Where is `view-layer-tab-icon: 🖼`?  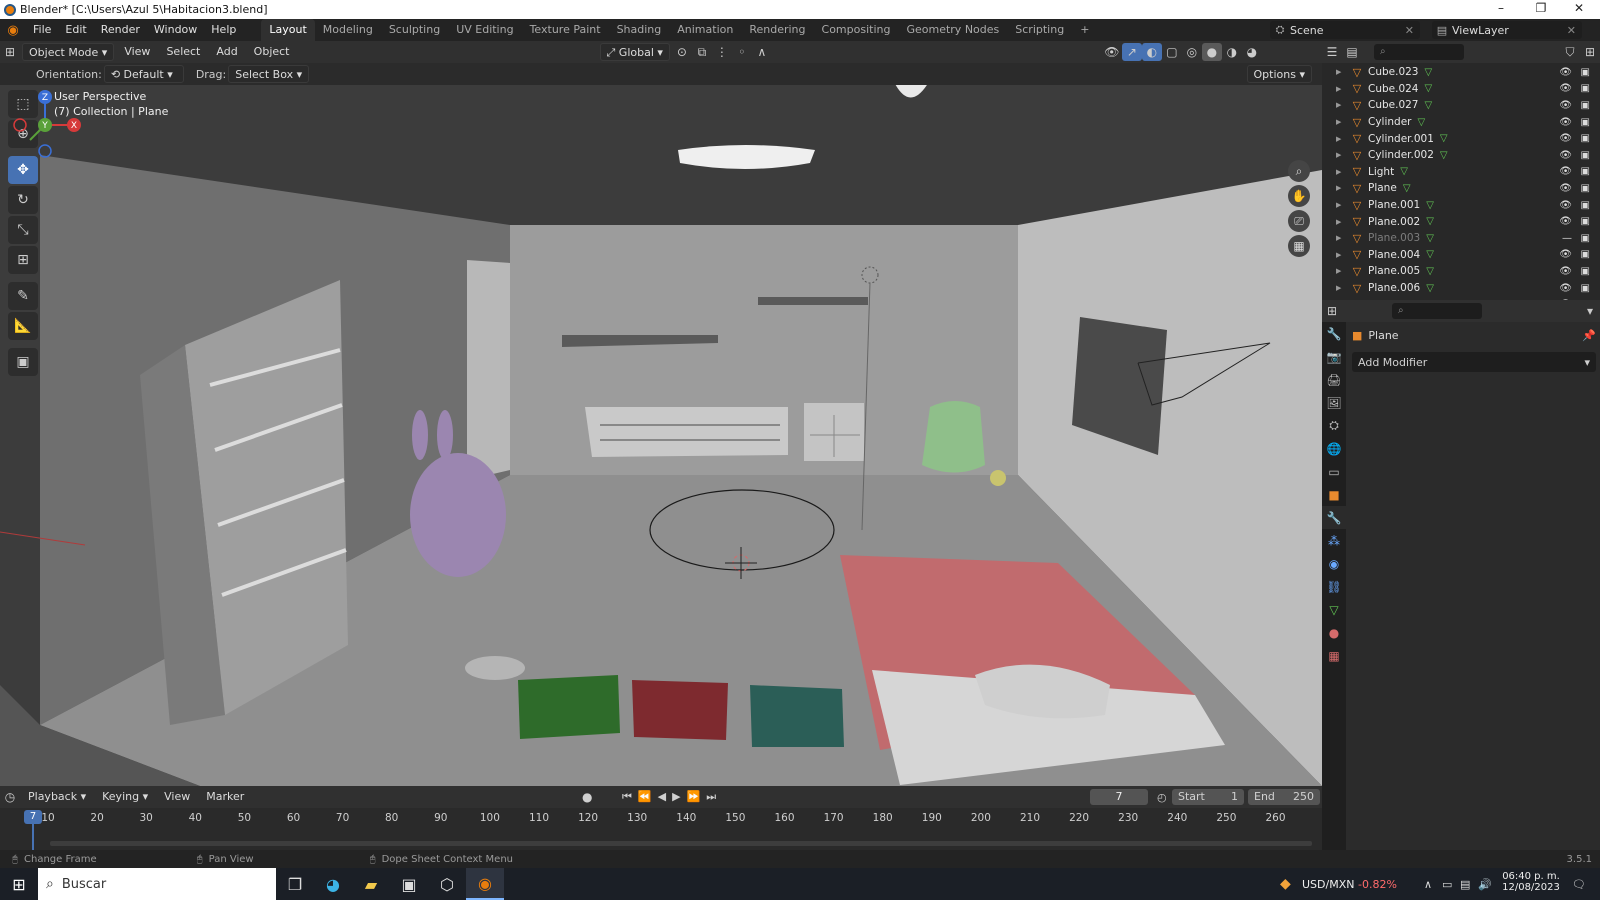 view-layer-tab-icon: 🖼 is located at coordinates (1334, 402).